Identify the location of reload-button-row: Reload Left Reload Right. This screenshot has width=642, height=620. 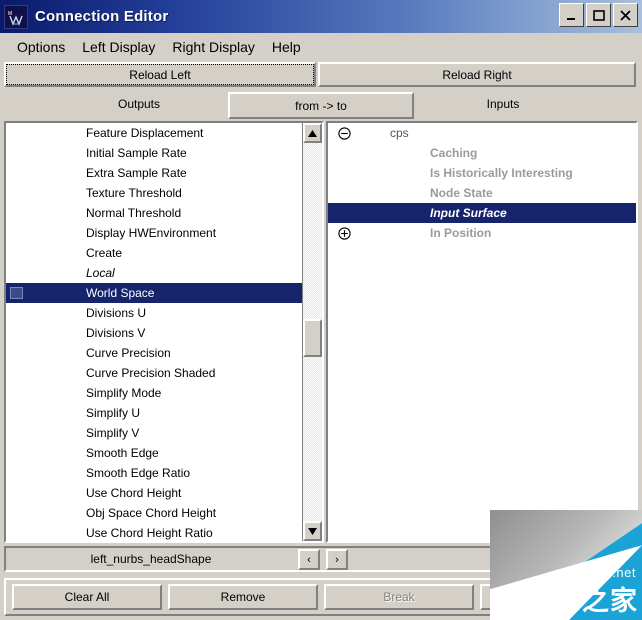
(321, 74).